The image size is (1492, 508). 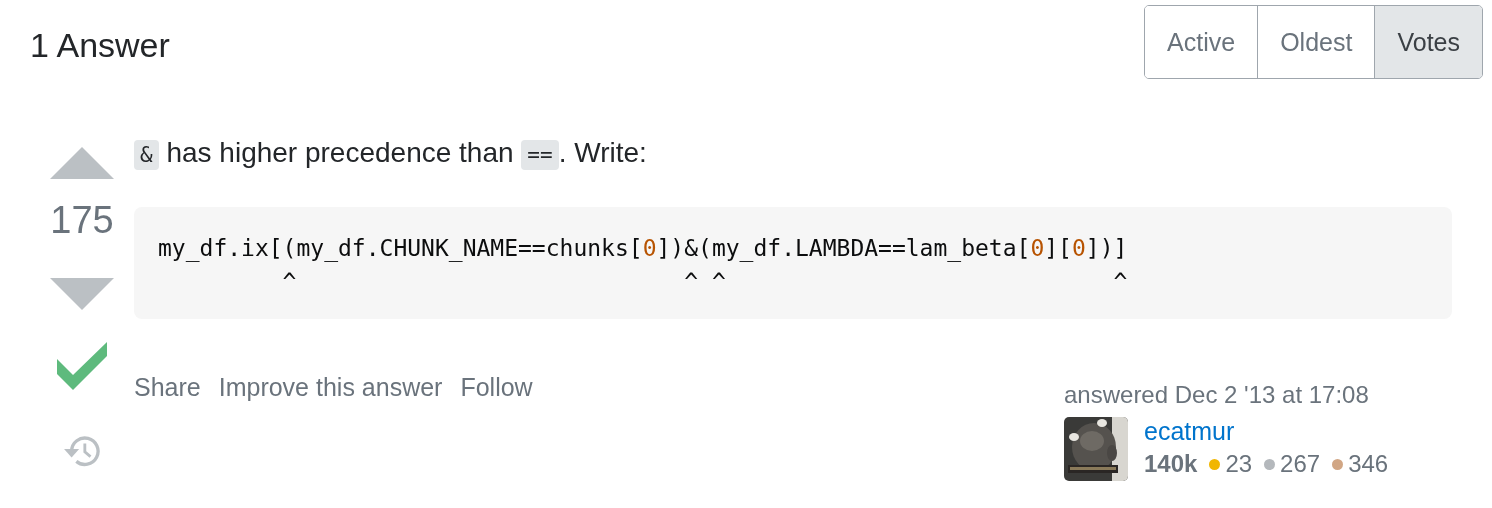 I want to click on post-action-link: Improve this answer, so click(x=330, y=427).